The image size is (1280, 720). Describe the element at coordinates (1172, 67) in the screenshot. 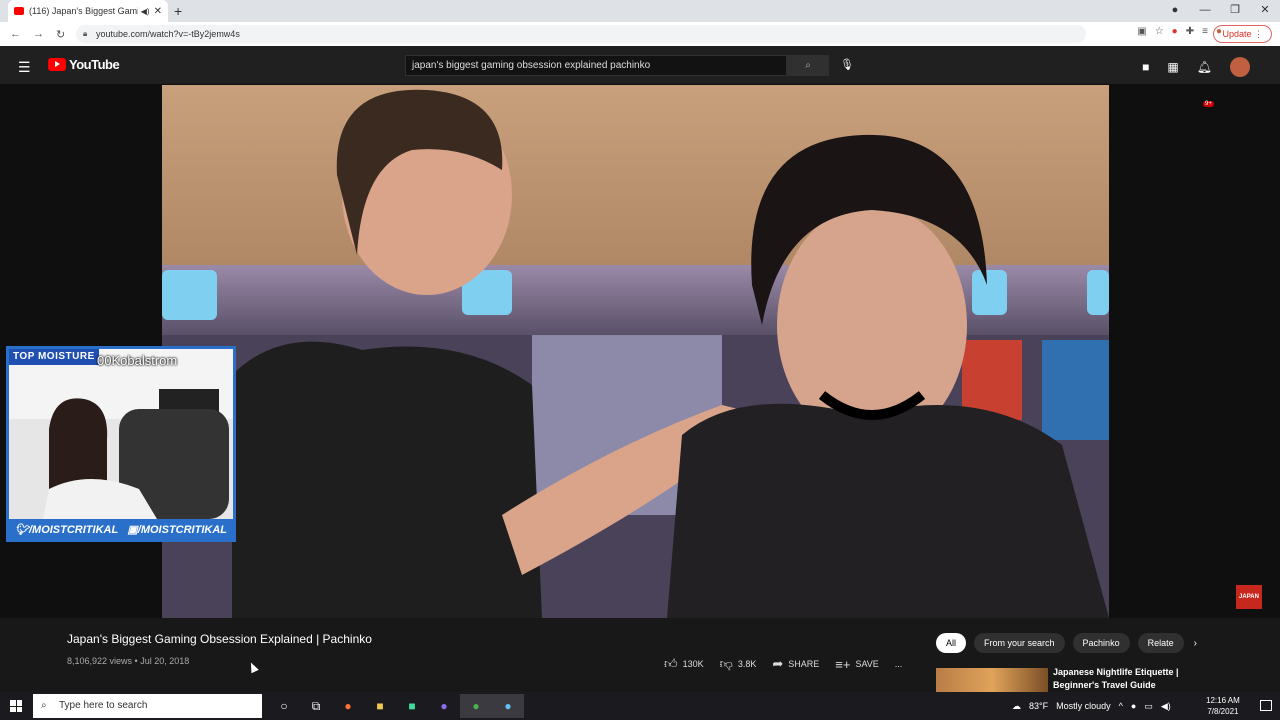

I see `apps-grid-icon: ▦` at that location.